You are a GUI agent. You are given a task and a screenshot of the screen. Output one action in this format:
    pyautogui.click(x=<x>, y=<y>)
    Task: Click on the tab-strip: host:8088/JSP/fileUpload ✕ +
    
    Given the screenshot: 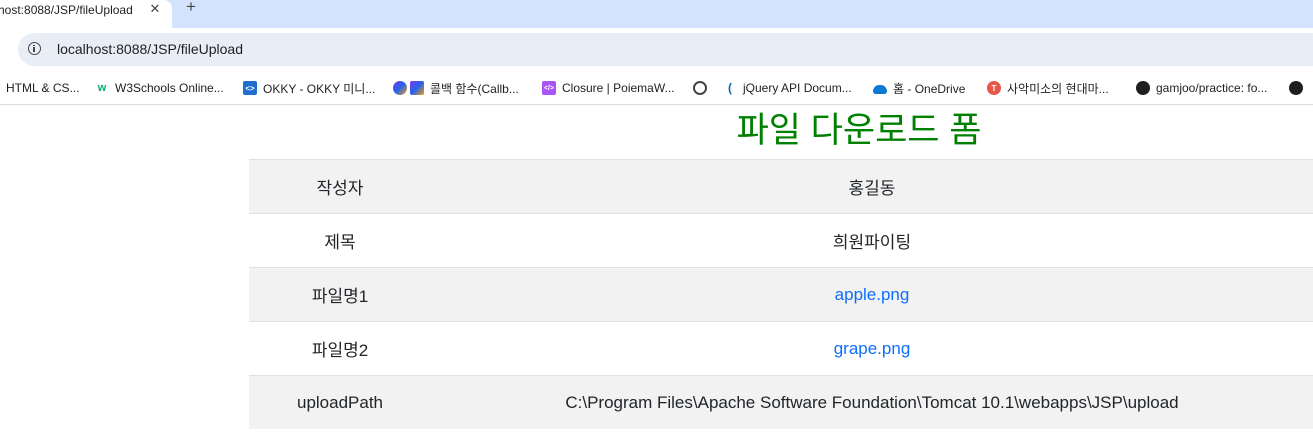 What is the action you would take?
    pyautogui.click(x=656, y=14)
    